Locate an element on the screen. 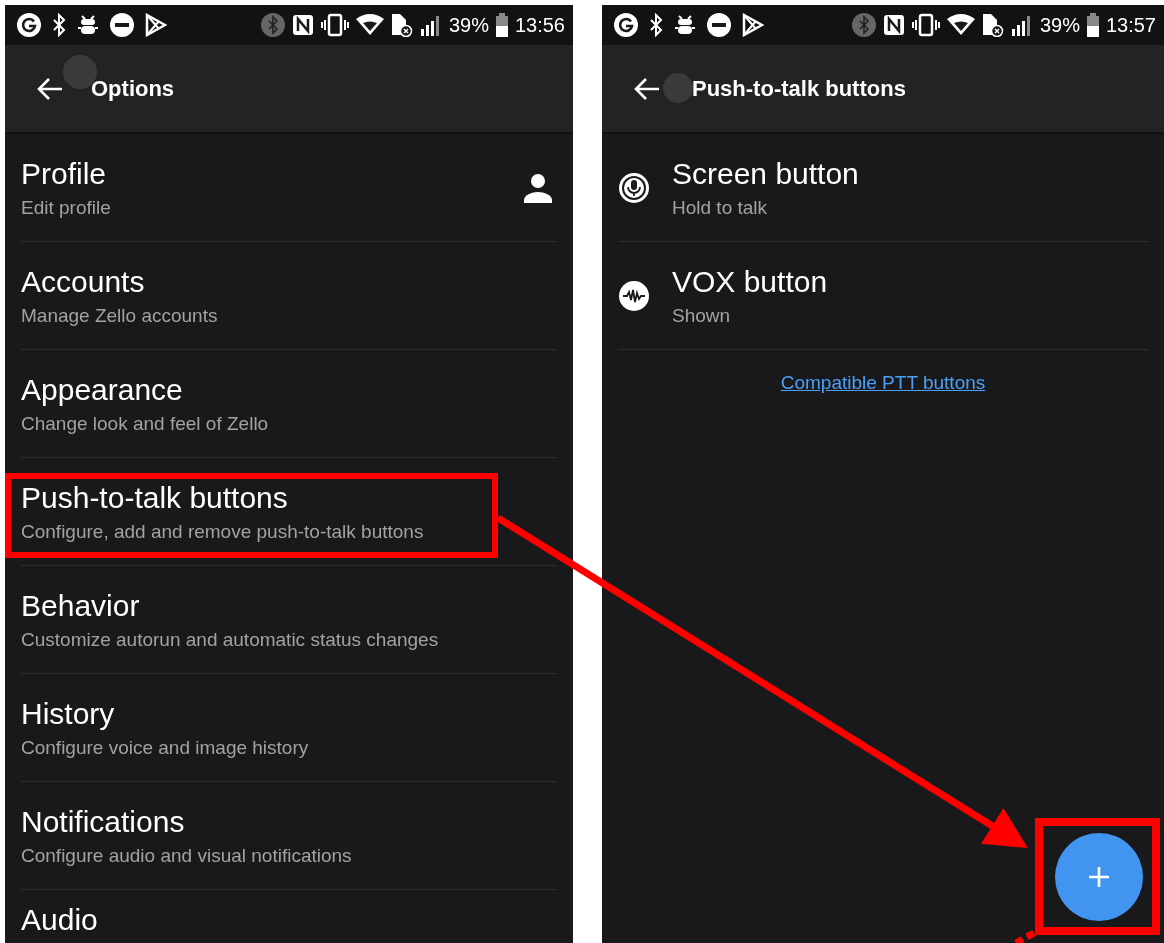 The image size is (1164, 943). item-title: VOX button is located at coordinates (750, 281).